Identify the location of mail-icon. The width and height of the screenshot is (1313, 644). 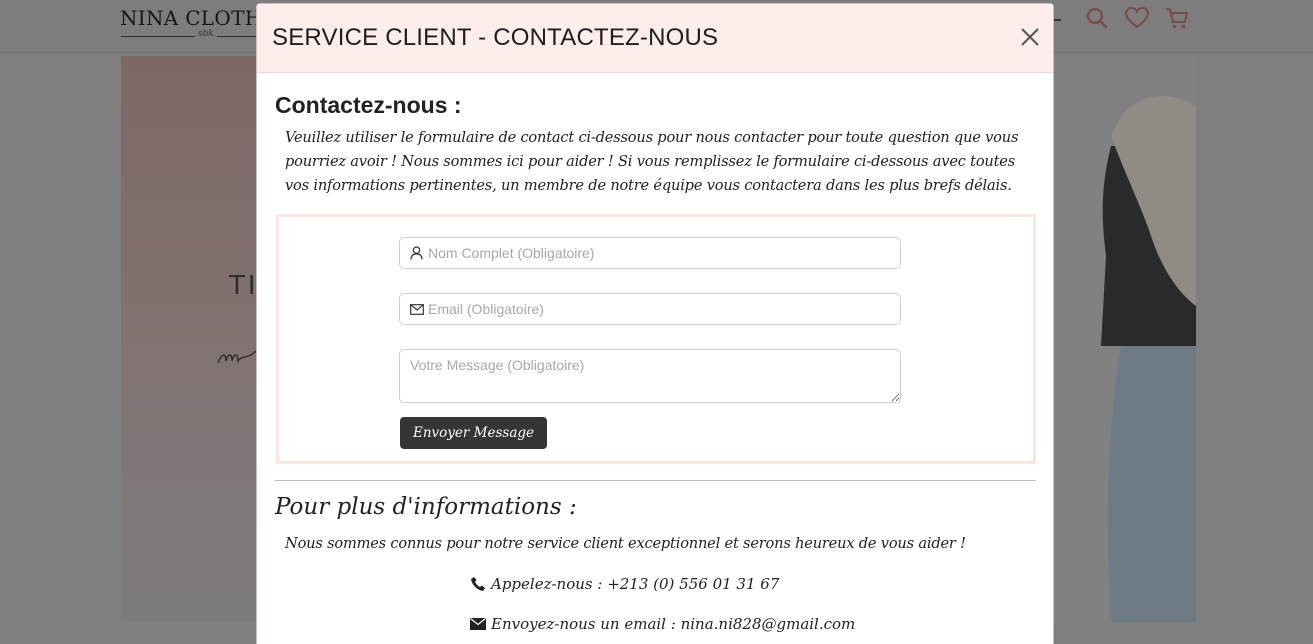
(478, 624).